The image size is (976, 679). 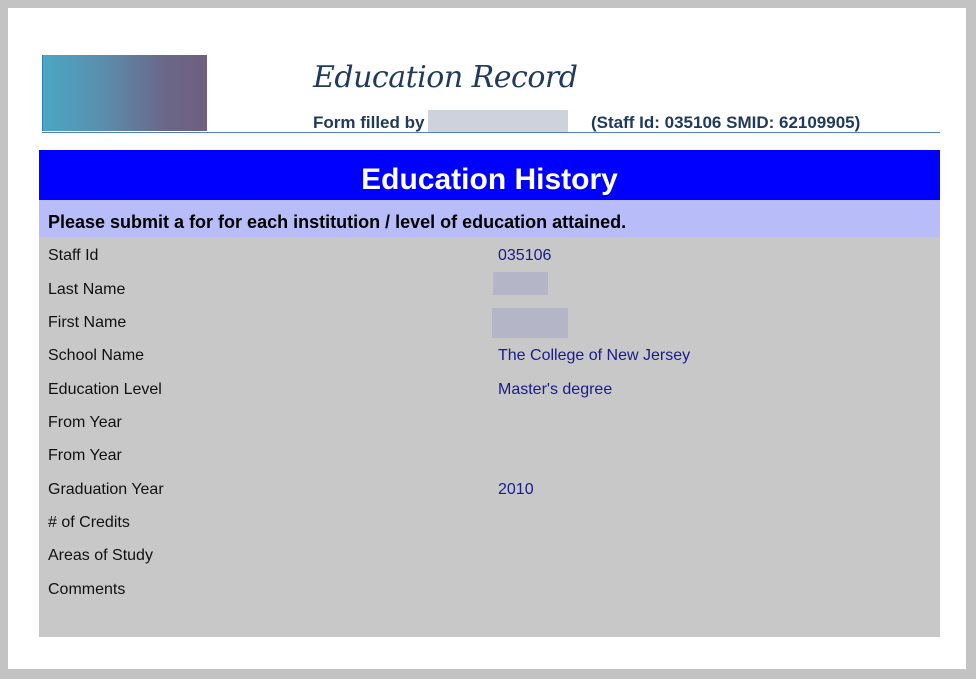 What do you see at coordinates (369, 122) in the screenshot?
I see `filled-by-label: Form filled by` at bounding box center [369, 122].